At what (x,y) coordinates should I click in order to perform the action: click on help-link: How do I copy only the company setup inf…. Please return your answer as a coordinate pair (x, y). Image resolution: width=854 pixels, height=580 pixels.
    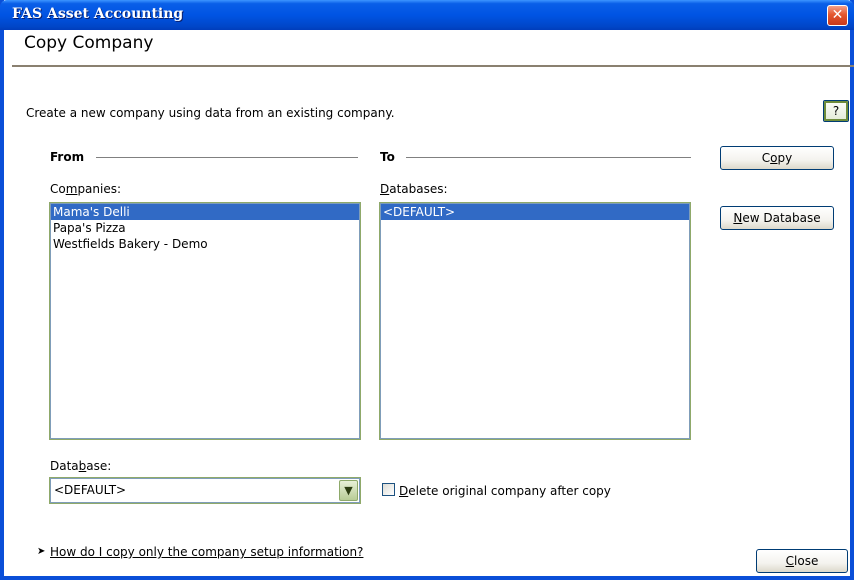
    Looking at the image, I should click on (206, 552).